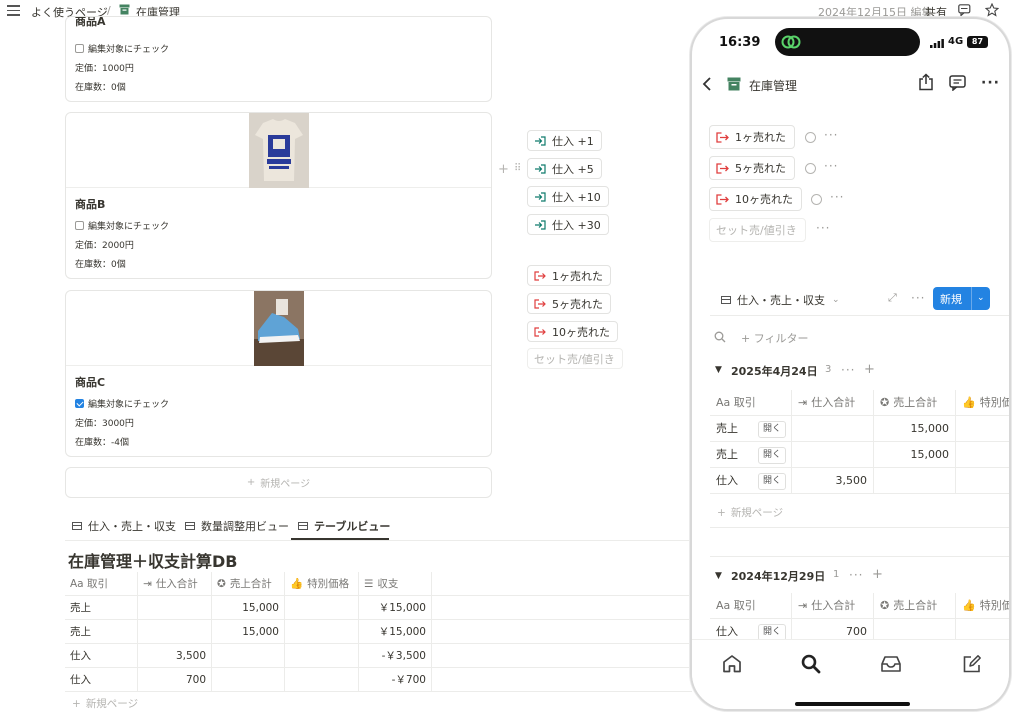 The height and width of the screenshot is (720, 1024). I want to click on expand-icon: ⤢, so click(892, 298).